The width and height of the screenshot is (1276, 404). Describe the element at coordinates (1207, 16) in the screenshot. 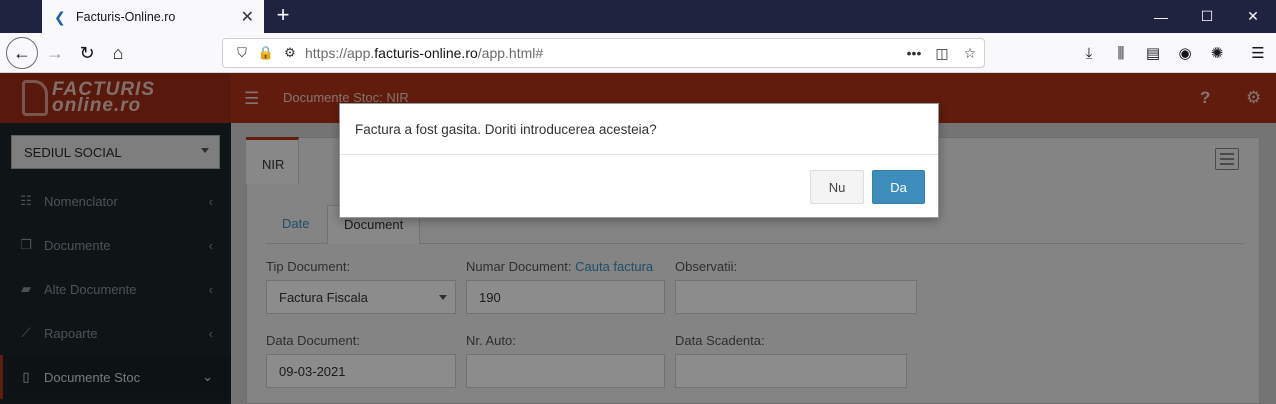

I see `maximize-window-button: ☐` at that location.